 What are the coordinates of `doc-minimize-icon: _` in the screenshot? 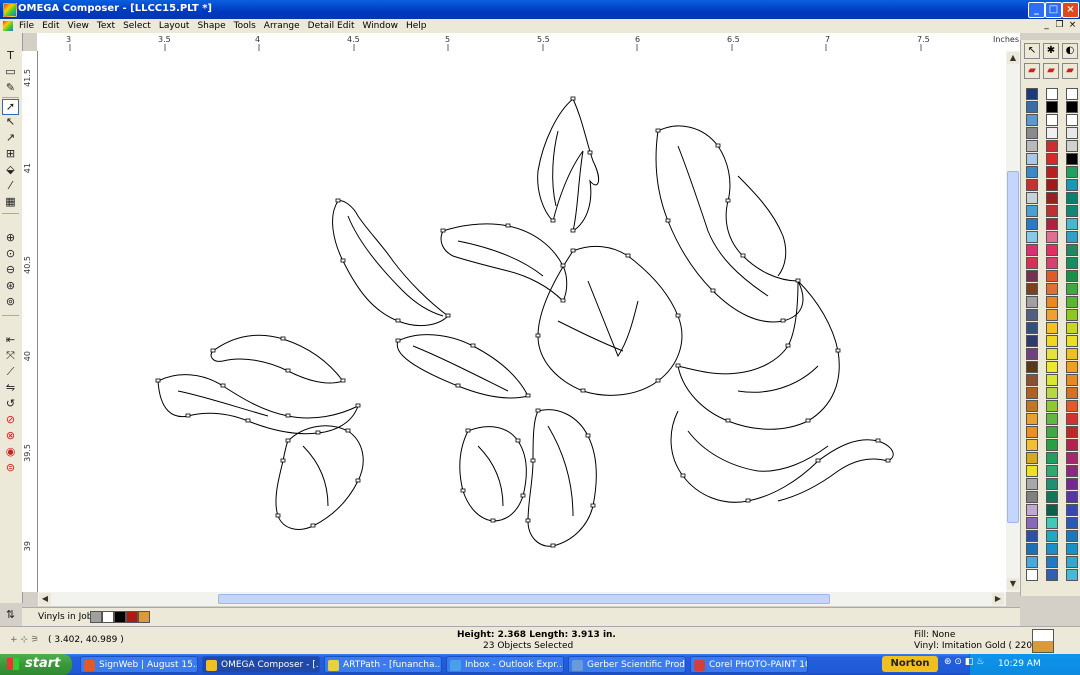 It's located at (1046, 25).